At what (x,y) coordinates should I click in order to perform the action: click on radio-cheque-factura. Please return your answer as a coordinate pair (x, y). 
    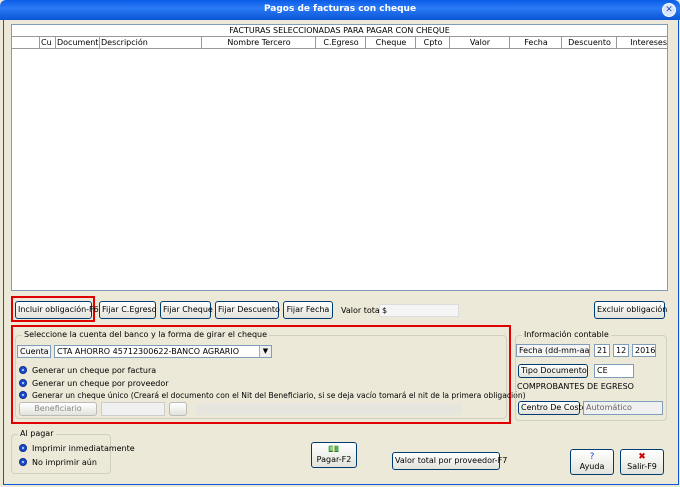
    Looking at the image, I should click on (23, 370).